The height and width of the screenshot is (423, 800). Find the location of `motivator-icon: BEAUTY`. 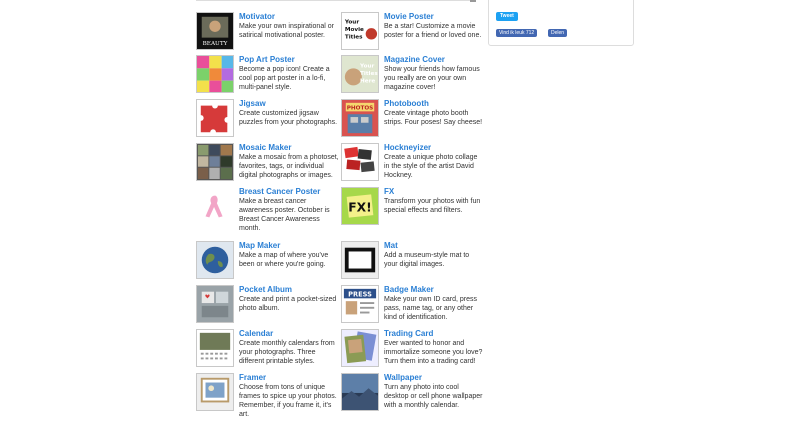

motivator-icon: BEAUTY is located at coordinates (215, 31).